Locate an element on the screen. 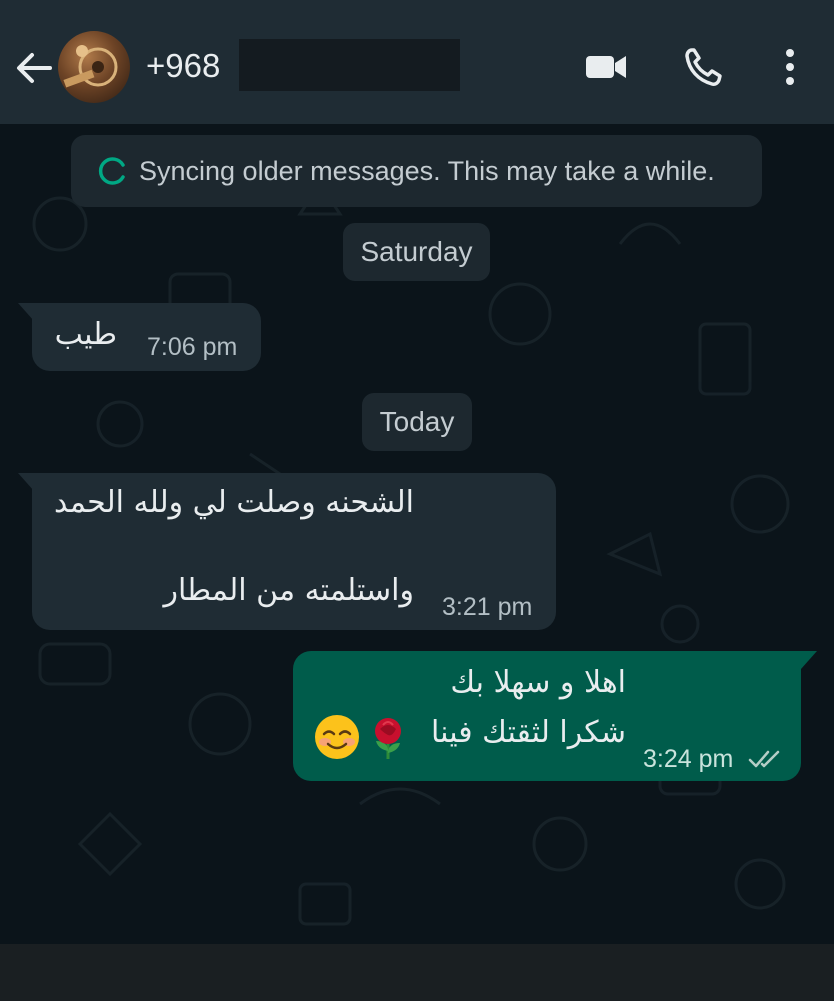  rose-emoji is located at coordinates (388, 738).